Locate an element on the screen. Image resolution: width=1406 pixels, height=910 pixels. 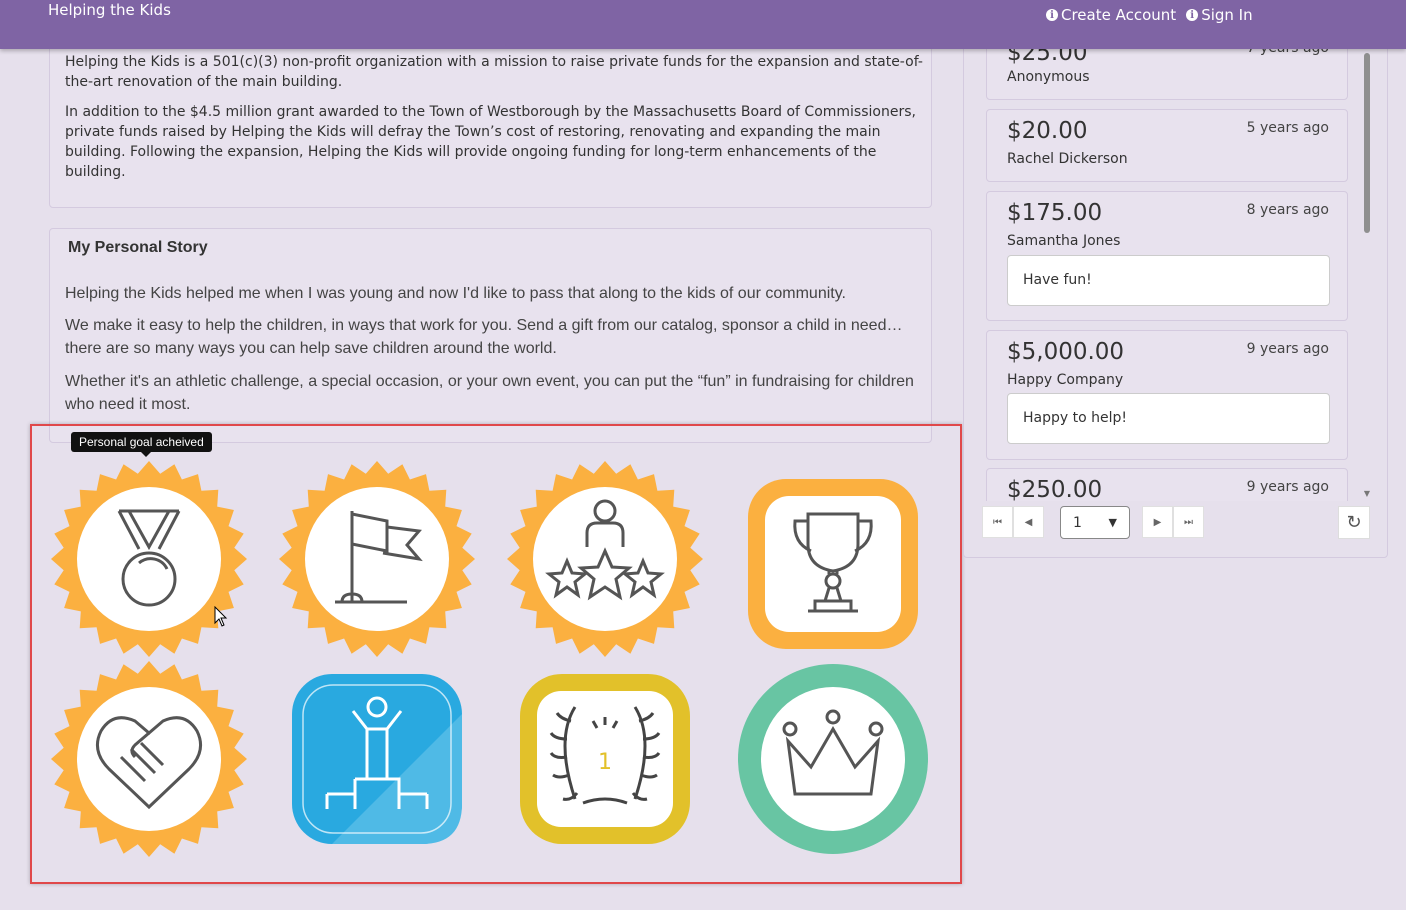
brand-title: Helping the Kids is located at coordinates (109, 10).